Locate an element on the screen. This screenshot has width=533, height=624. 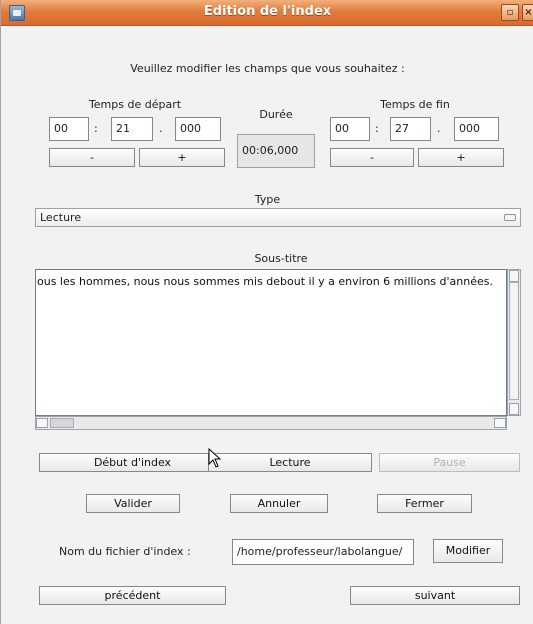
type-label: Type is located at coordinates (267, 199).